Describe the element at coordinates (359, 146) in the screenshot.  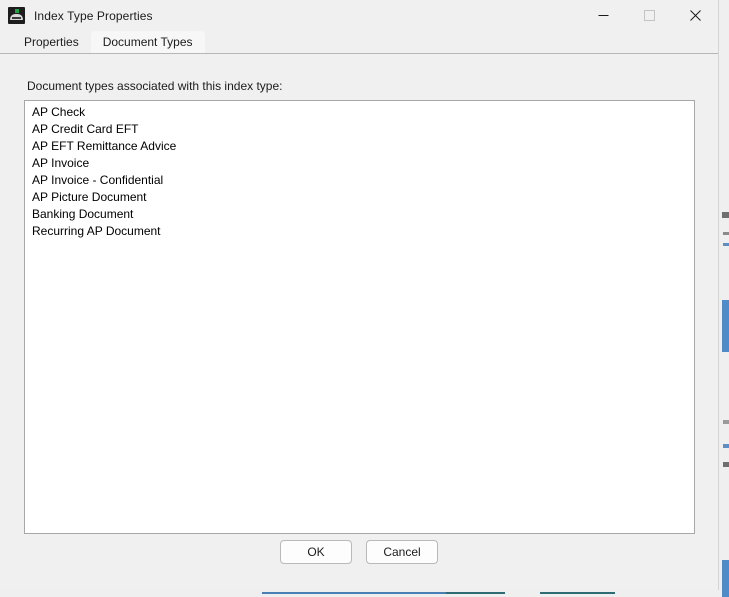
I see `list-item: AP EFT Remittance Advice` at that location.